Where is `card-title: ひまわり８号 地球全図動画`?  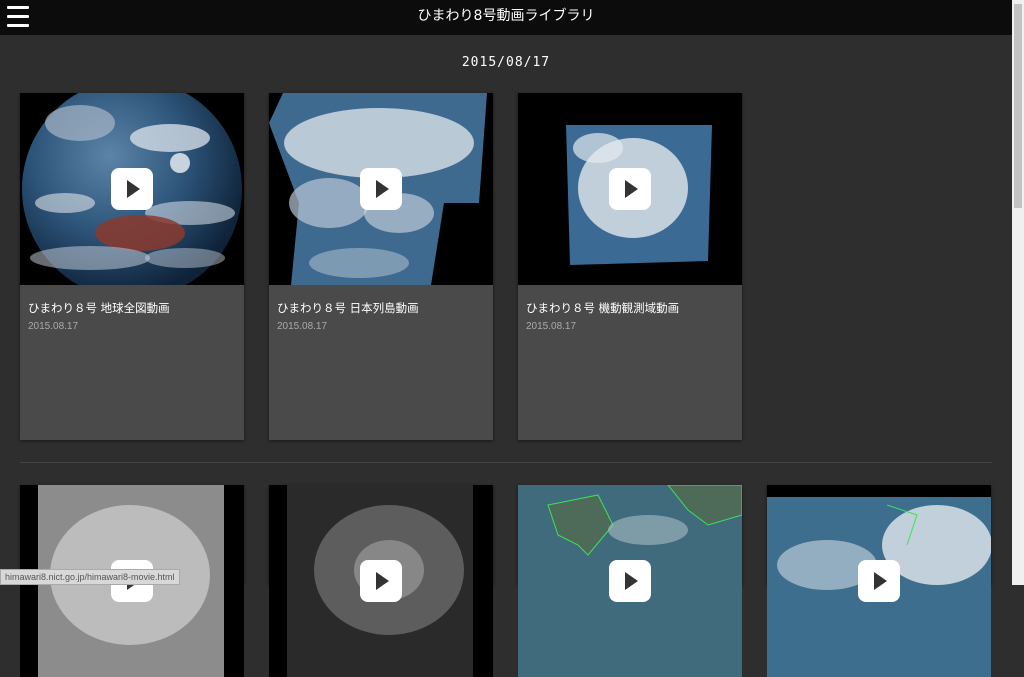
card-title: ひまわり８号 地球全図動画 is located at coordinates (99, 308).